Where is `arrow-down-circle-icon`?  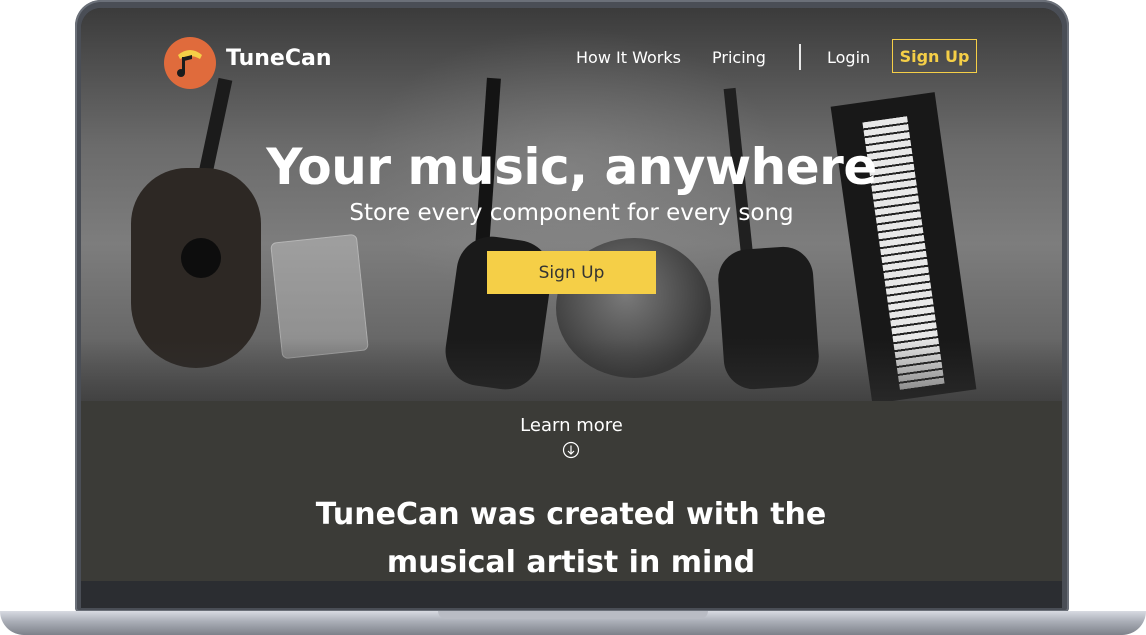
arrow-down-circle-icon is located at coordinates (571, 450).